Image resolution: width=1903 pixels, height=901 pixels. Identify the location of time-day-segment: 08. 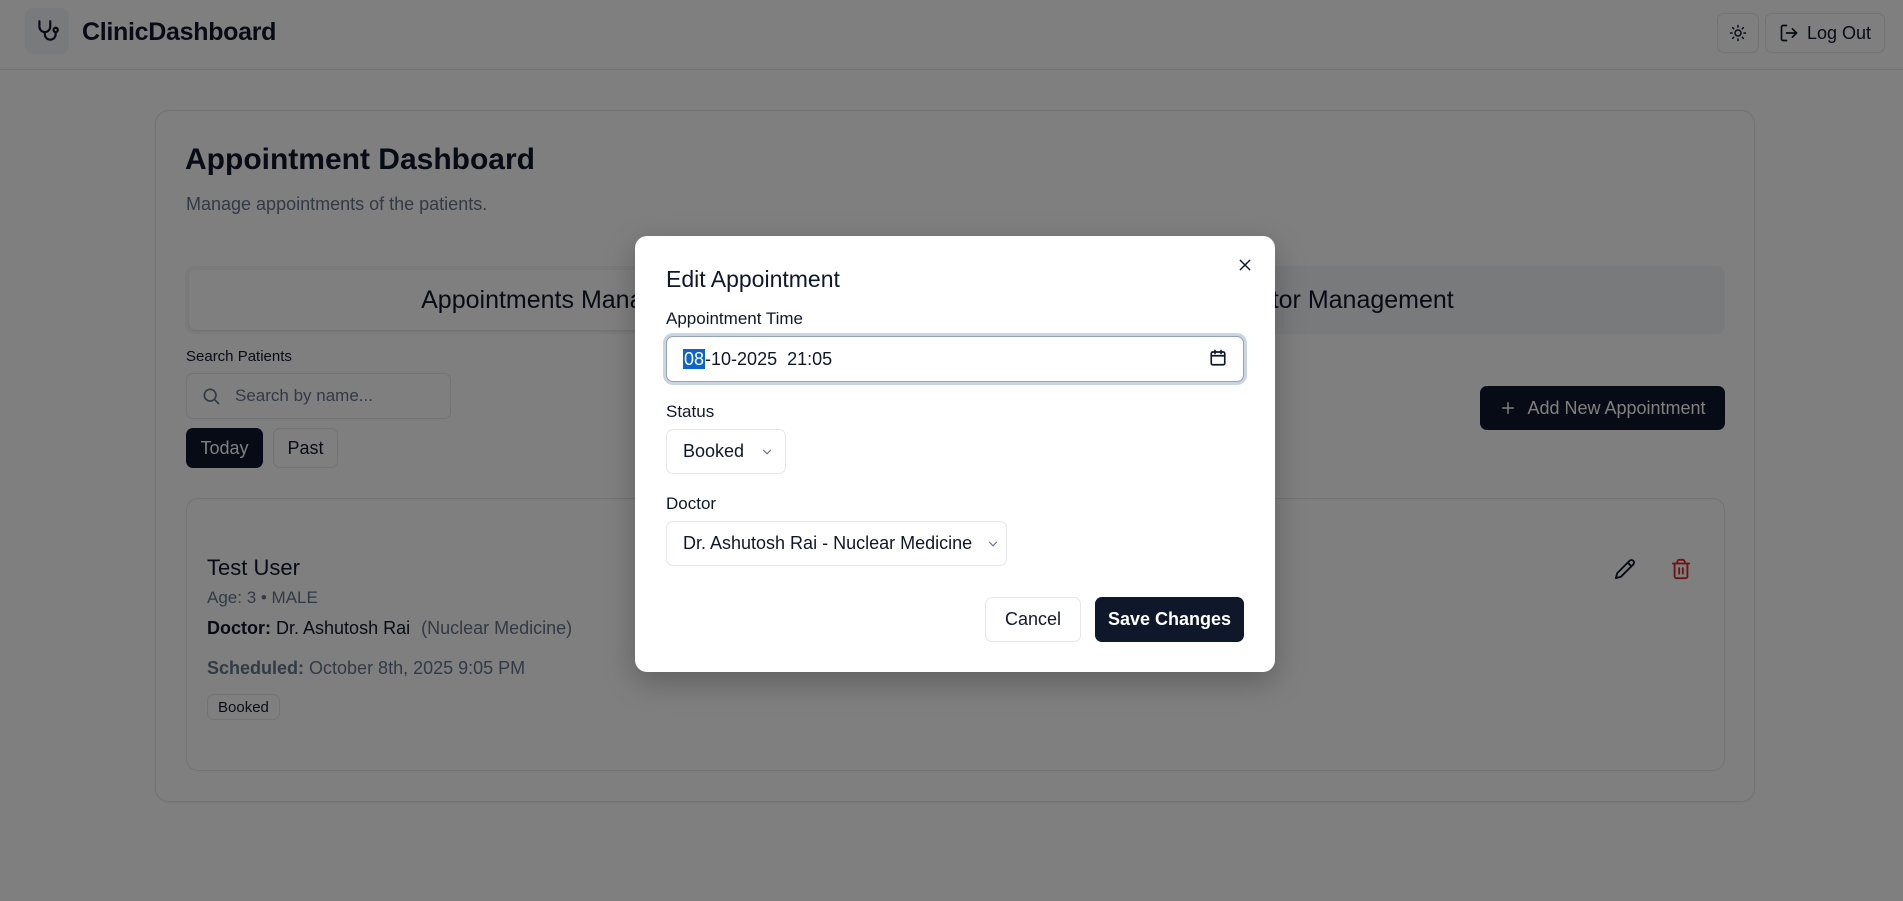
(694, 359).